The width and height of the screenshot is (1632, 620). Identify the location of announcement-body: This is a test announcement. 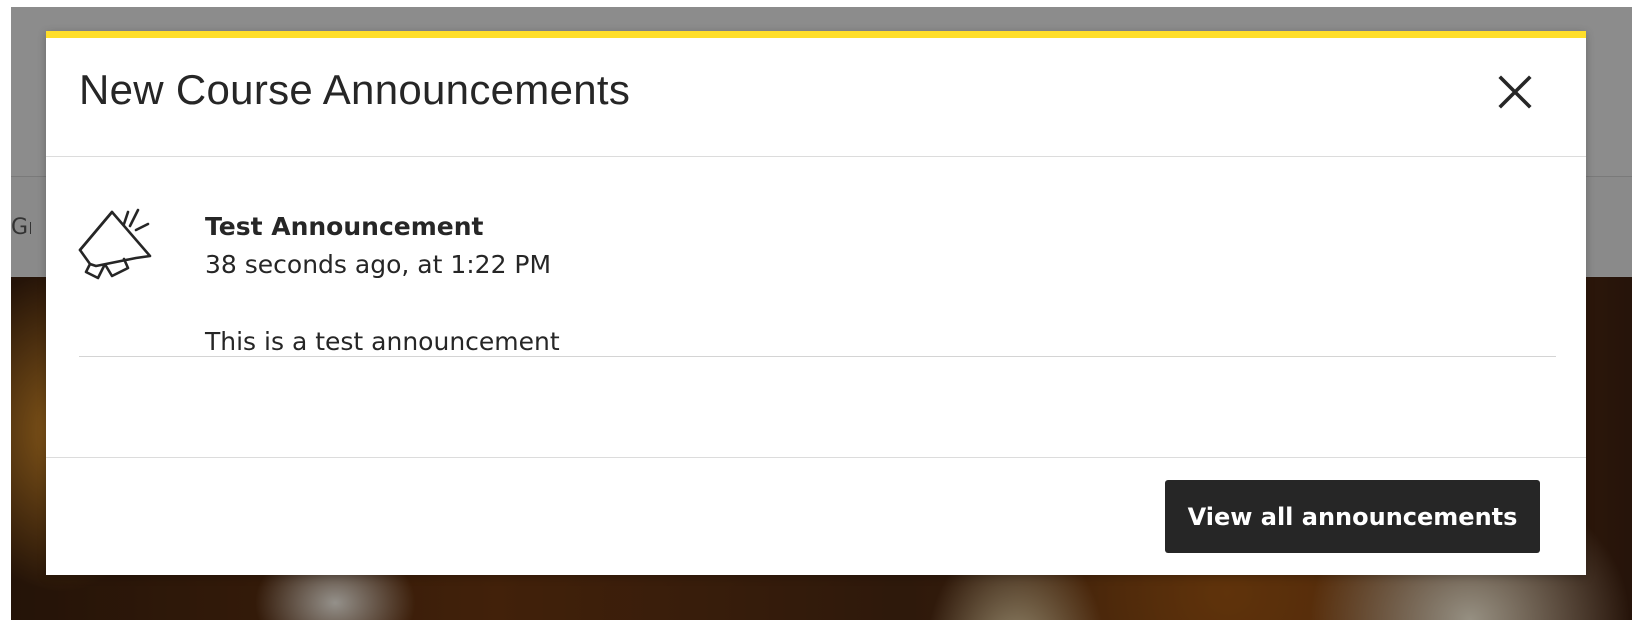
(382, 341).